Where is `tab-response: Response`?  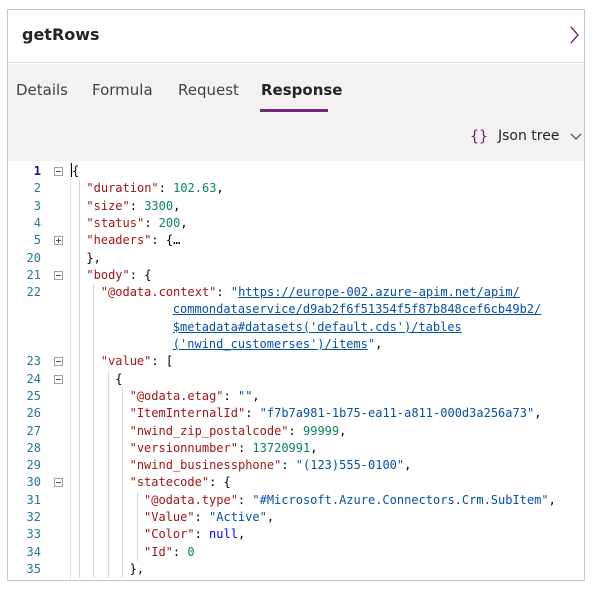
tab-response: Response is located at coordinates (301, 90).